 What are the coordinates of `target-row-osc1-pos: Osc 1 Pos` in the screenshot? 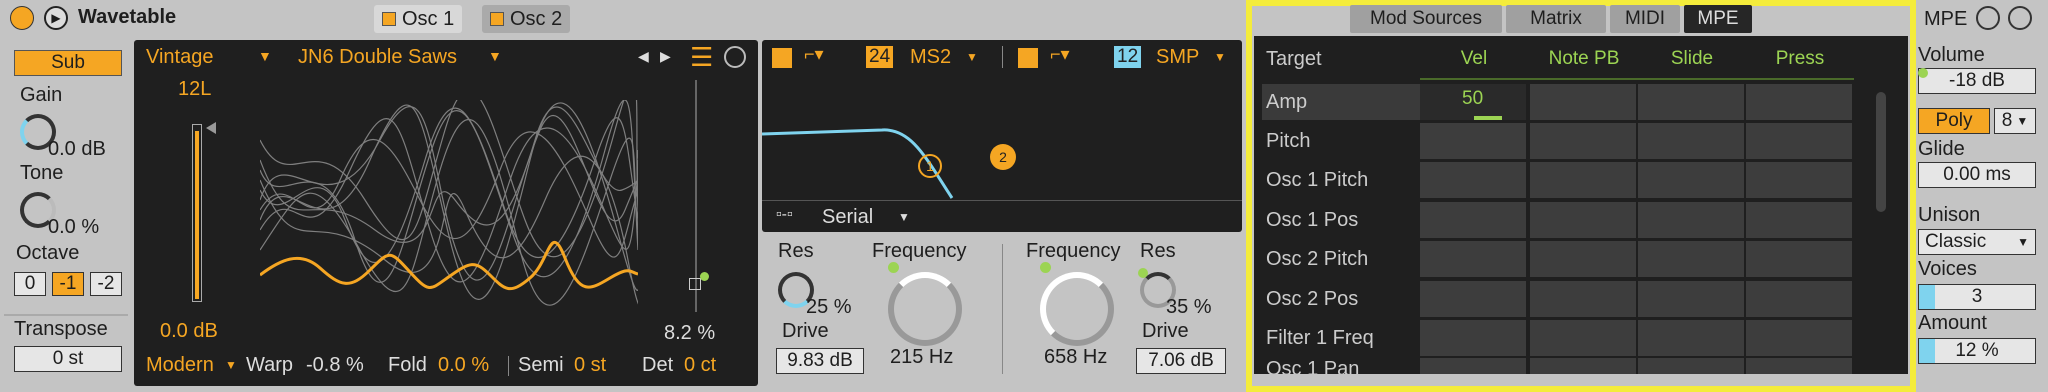 It's located at (1342, 220).